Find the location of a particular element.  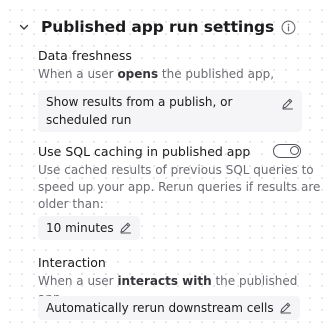

sql-caching-label: Use SQL caching in published app is located at coordinates (144, 151).